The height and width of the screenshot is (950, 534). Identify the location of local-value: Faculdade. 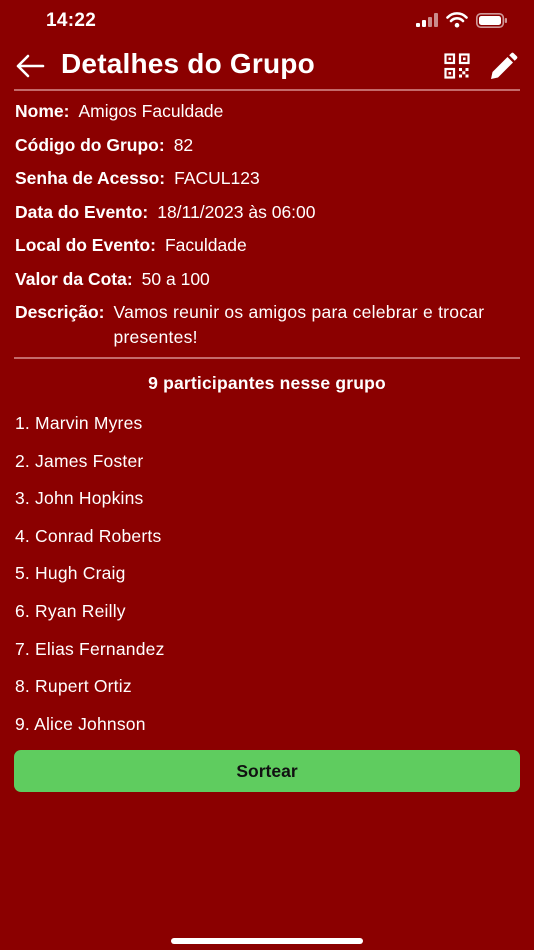
(205, 245).